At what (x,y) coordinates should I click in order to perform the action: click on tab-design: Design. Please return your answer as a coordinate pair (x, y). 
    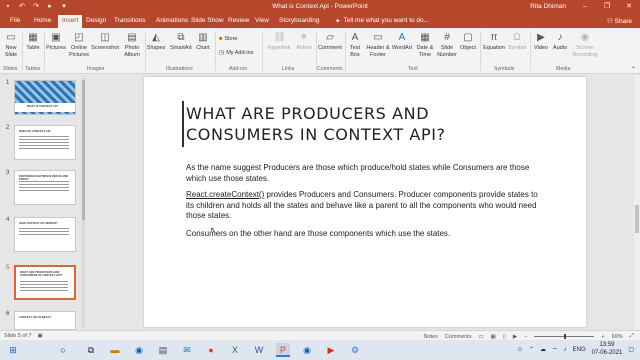
    Looking at the image, I should click on (96, 20).